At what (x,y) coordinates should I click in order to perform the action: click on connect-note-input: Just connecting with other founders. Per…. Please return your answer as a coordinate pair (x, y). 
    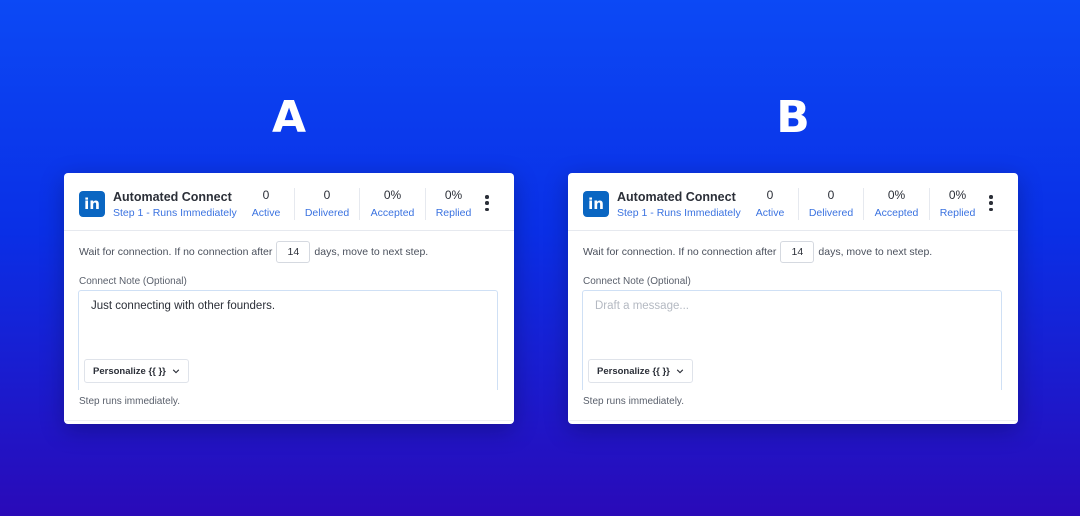
    Looking at the image, I should click on (288, 340).